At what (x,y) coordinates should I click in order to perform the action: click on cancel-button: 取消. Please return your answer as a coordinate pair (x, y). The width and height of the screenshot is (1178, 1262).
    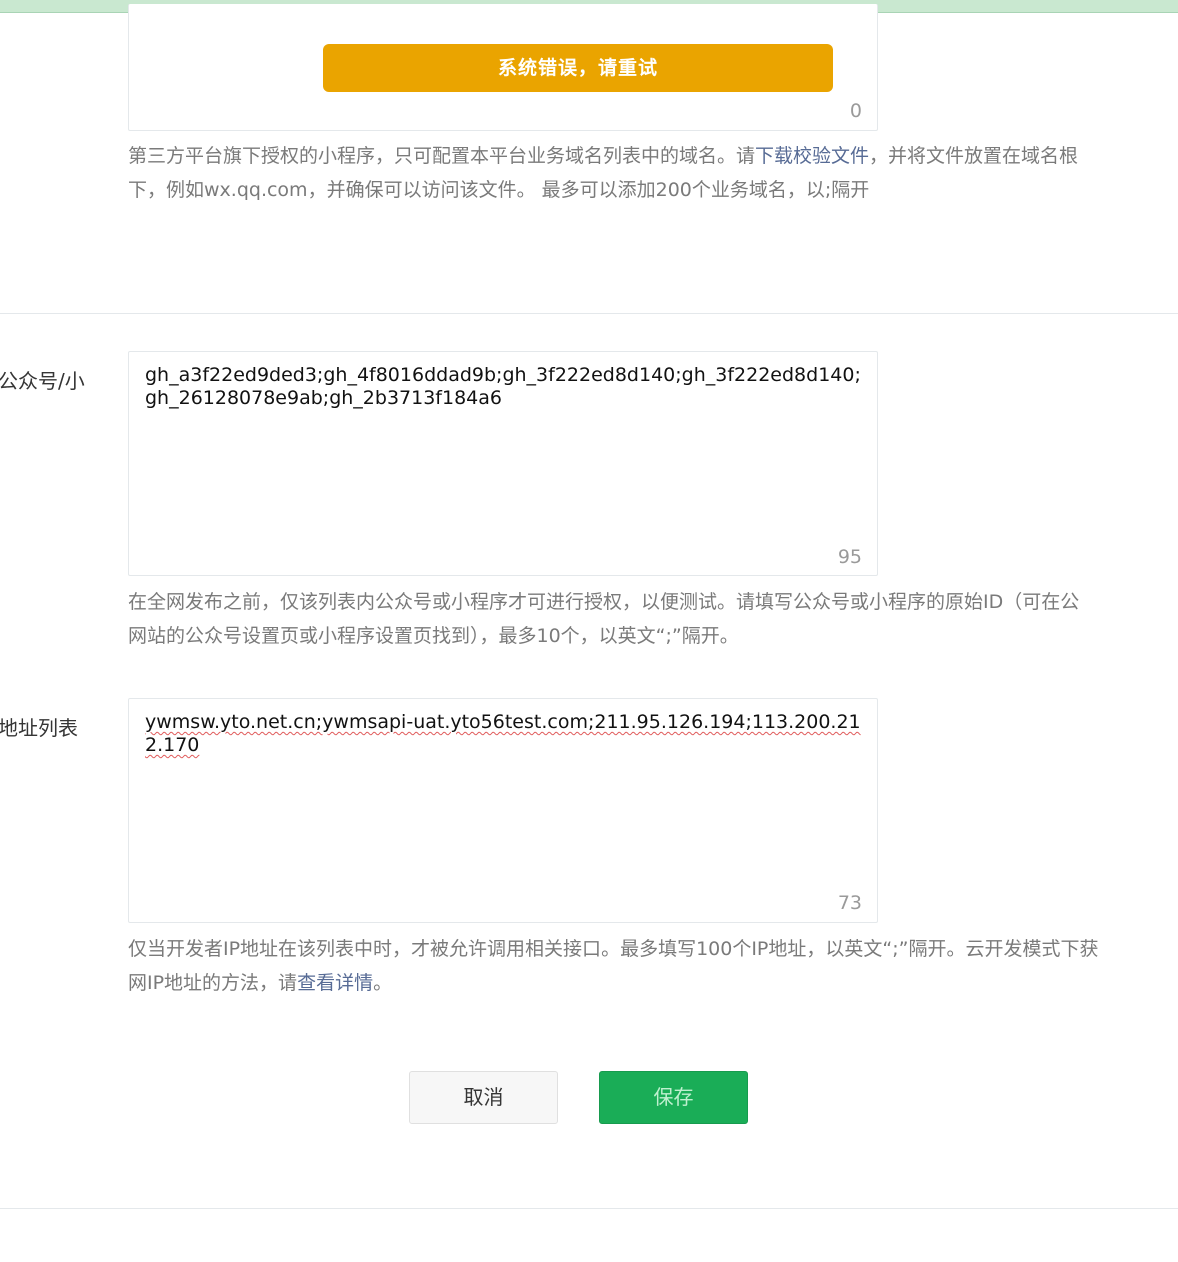
    Looking at the image, I should click on (483, 1097).